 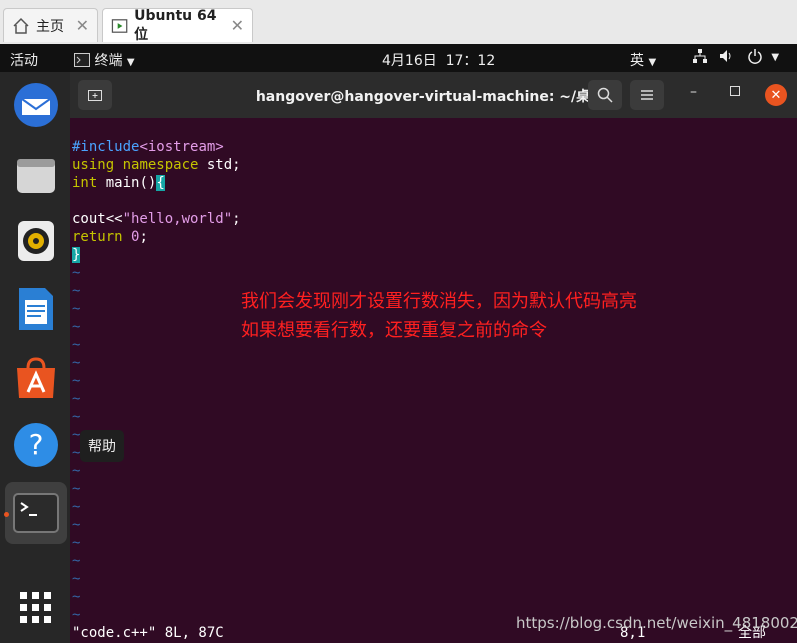 I want to click on input-method-label: 英, so click(x=637, y=61).